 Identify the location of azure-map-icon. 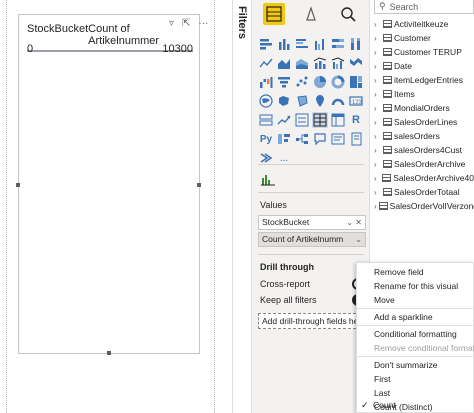
(320, 101).